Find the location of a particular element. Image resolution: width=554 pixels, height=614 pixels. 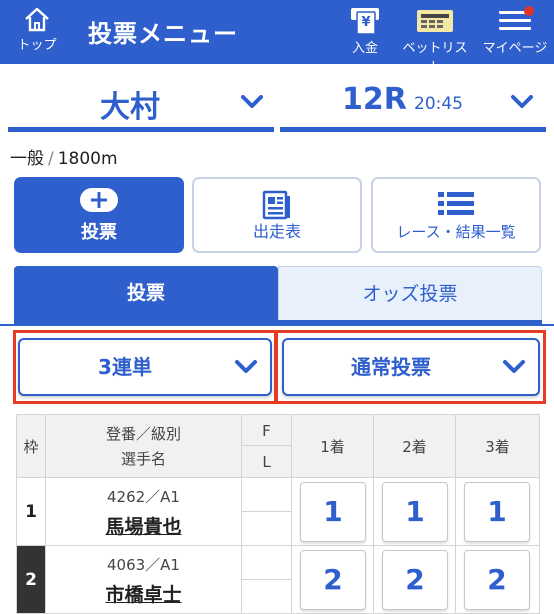

header-first: 1着 is located at coordinates (333, 446).